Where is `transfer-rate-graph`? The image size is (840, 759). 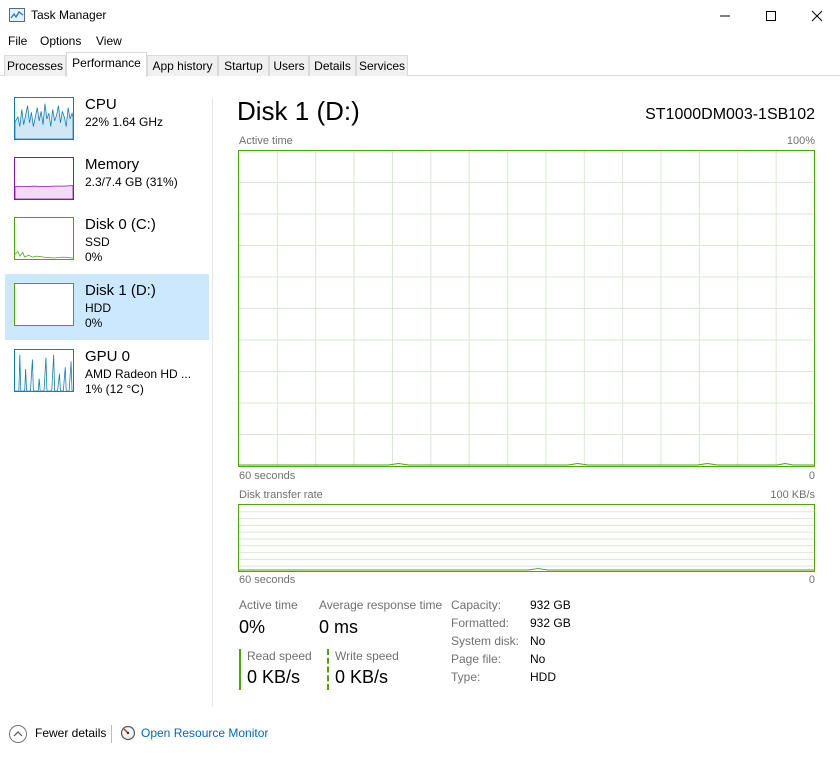 transfer-rate-graph is located at coordinates (526, 538).